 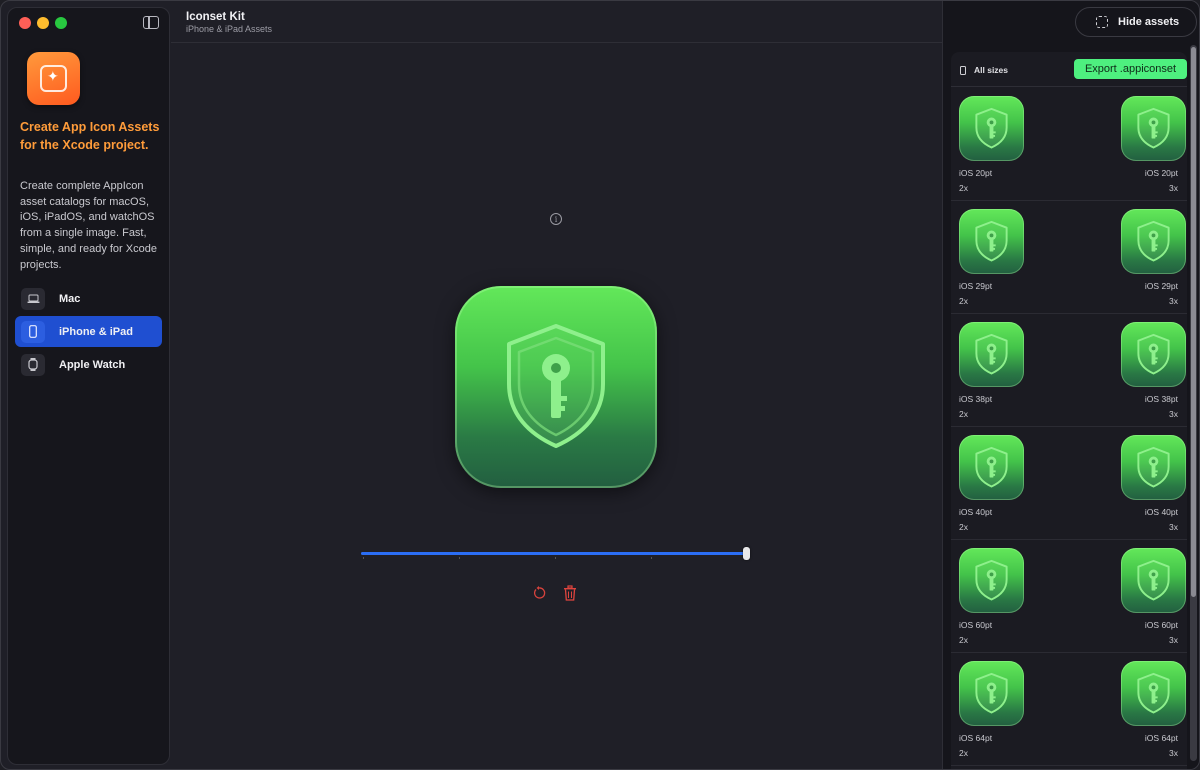 What do you see at coordinates (151, 22) in the screenshot?
I see `sidebar-toggle-icon` at bounding box center [151, 22].